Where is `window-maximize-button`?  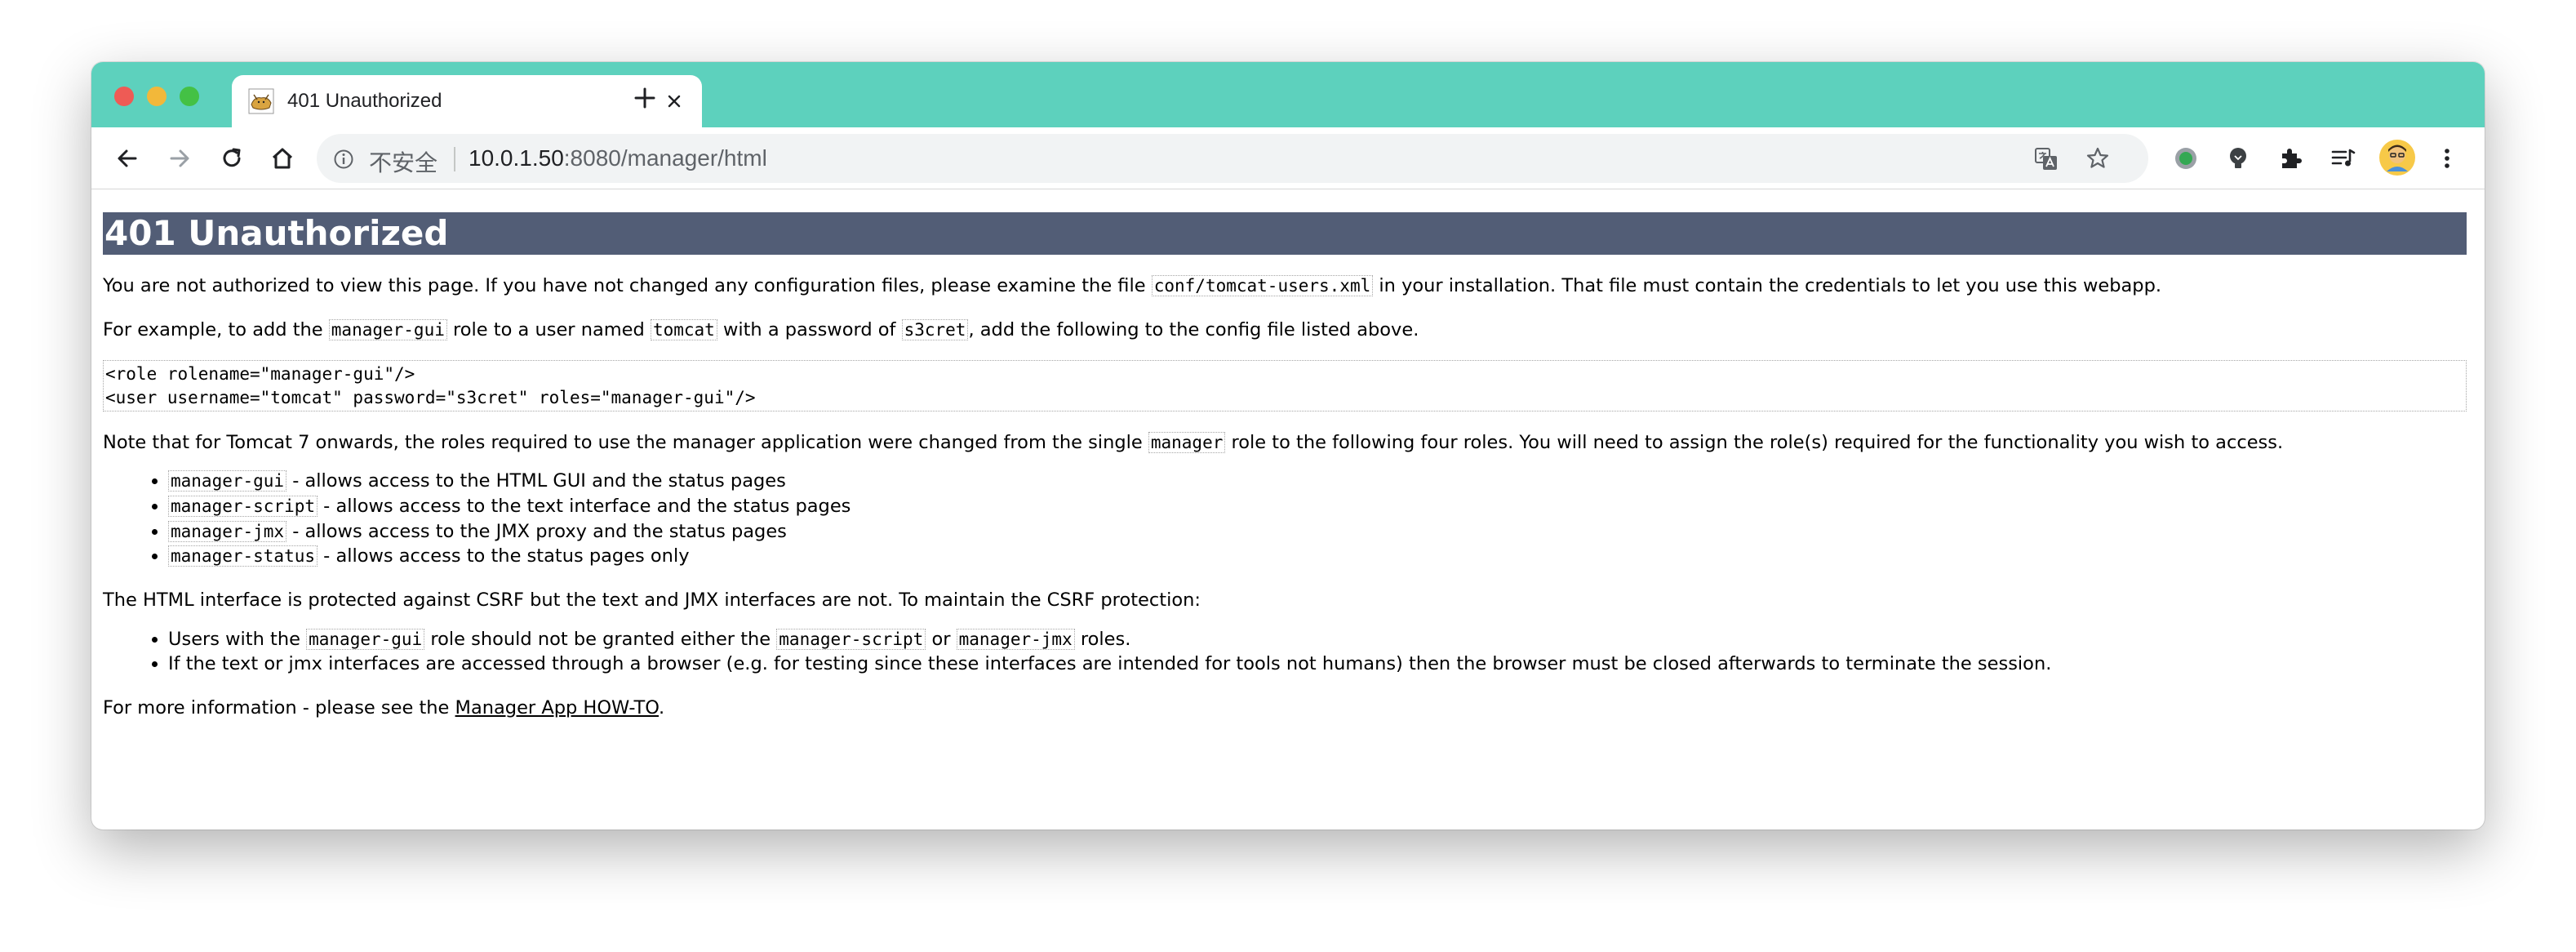 window-maximize-button is located at coordinates (189, 97).